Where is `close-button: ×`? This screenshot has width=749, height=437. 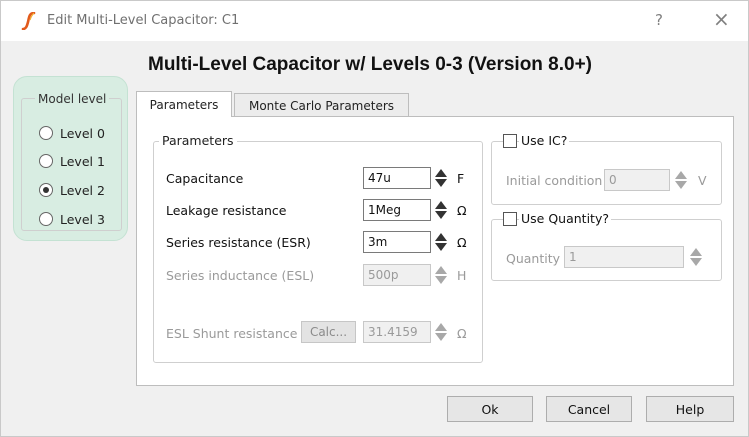 close-button: × is located at coordinates (721, 19).